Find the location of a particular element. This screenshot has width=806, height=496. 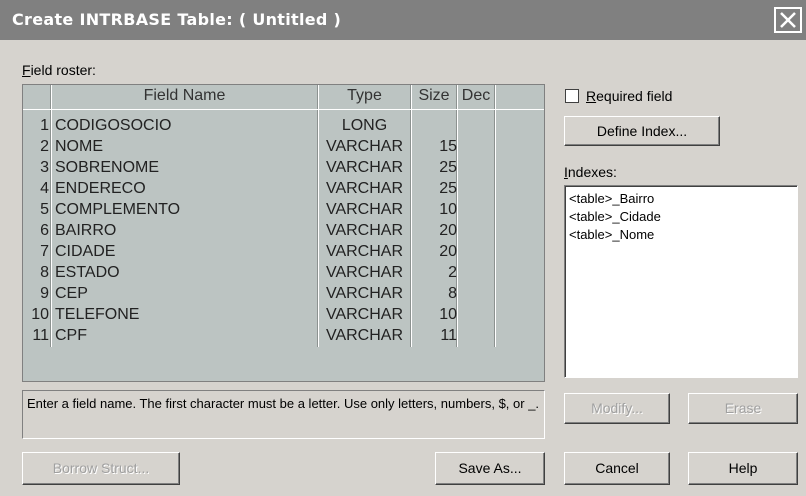

table-row: 6 BAIRRO VARCHAR 20 is located at coordinates (283, 231).